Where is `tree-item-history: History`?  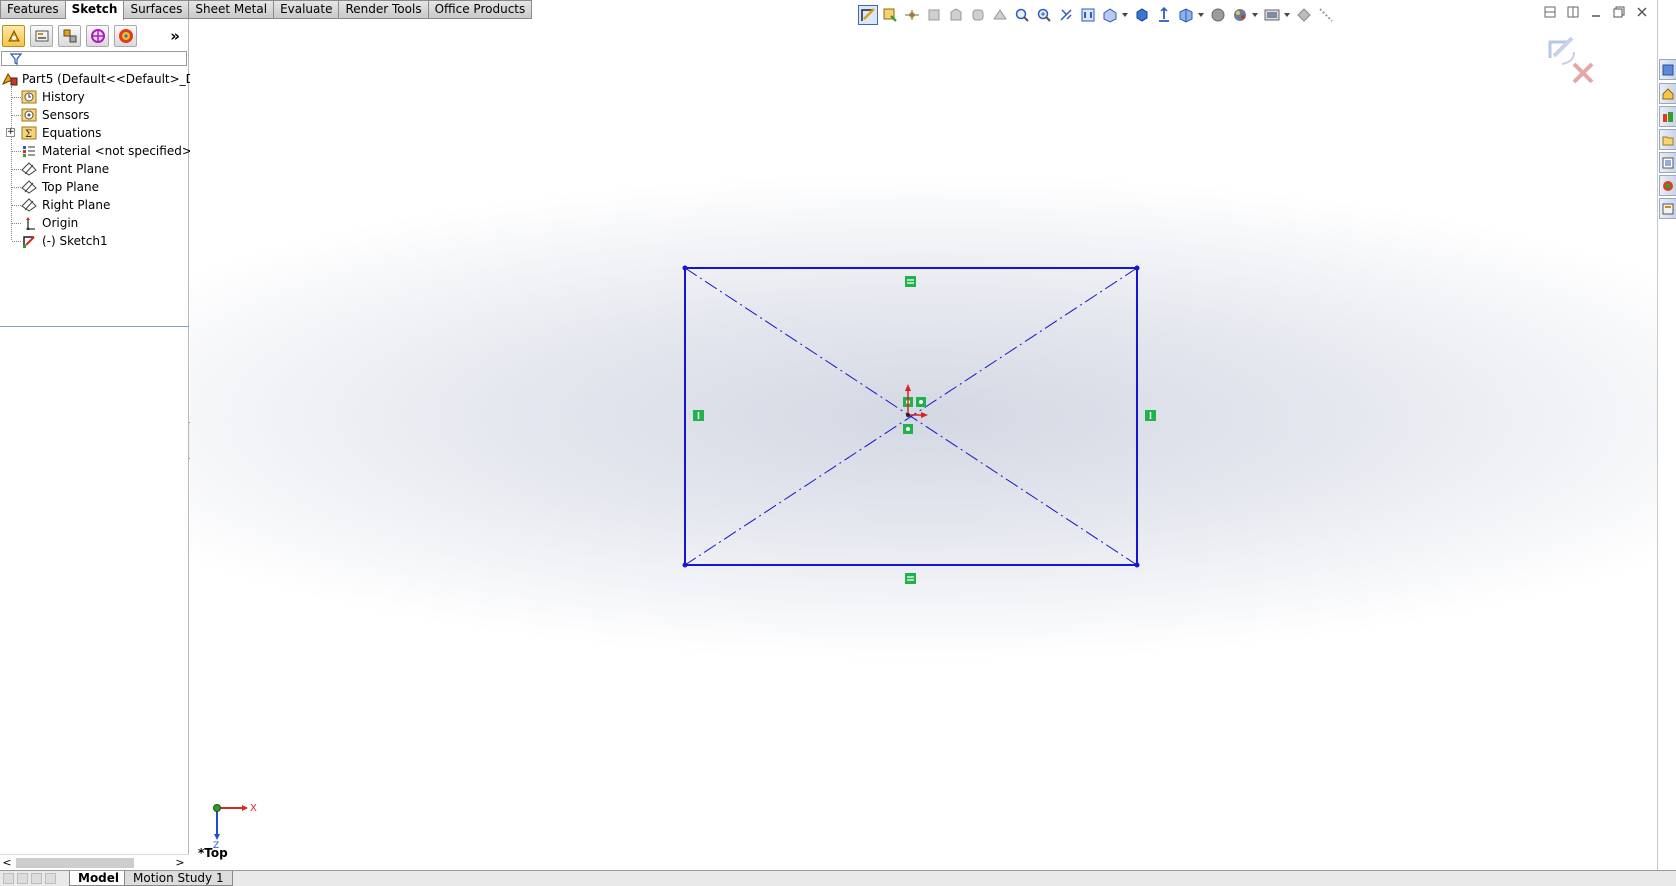
tree-item-history: History is located at coordinates (94, 97).